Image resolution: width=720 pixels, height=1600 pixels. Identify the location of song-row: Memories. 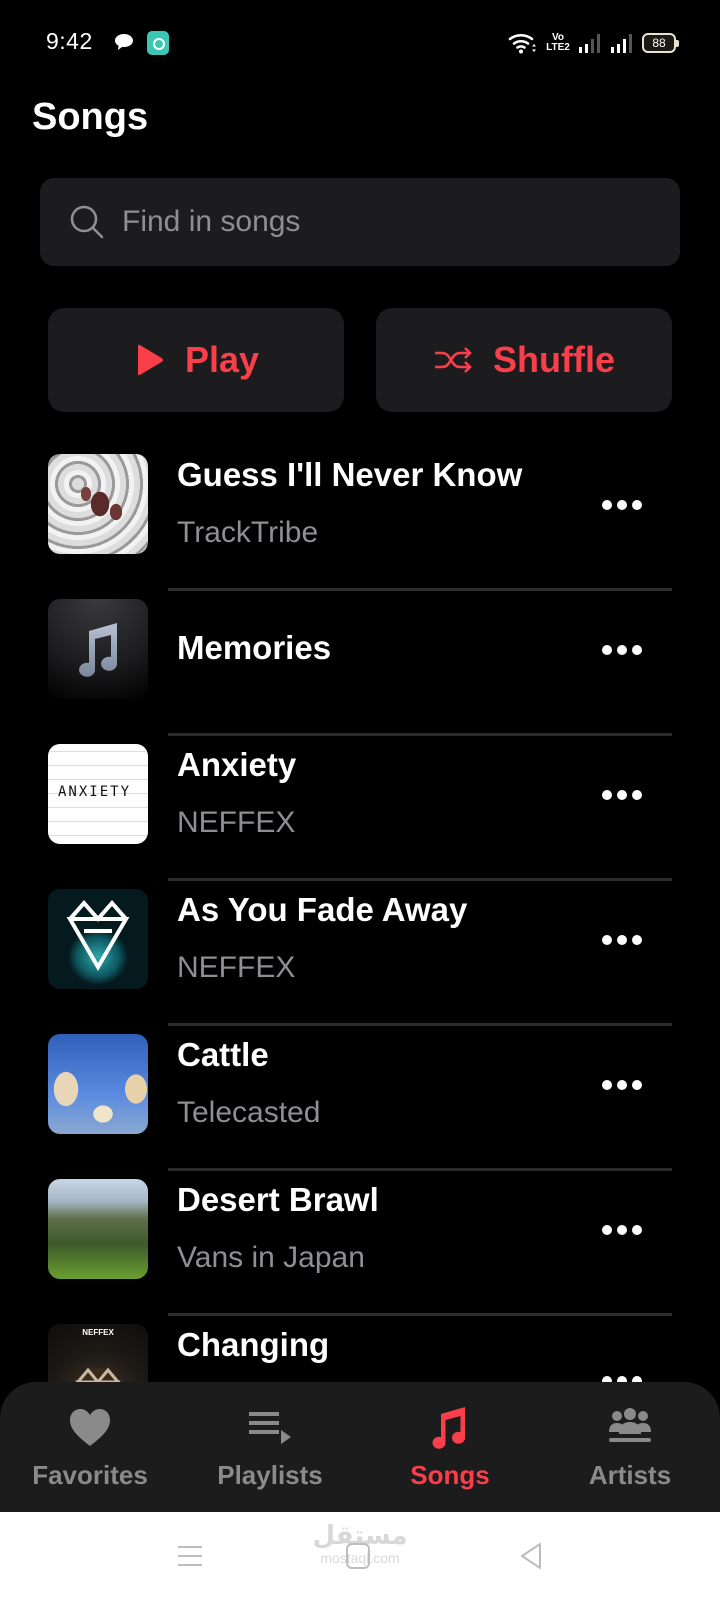
(360, 663).